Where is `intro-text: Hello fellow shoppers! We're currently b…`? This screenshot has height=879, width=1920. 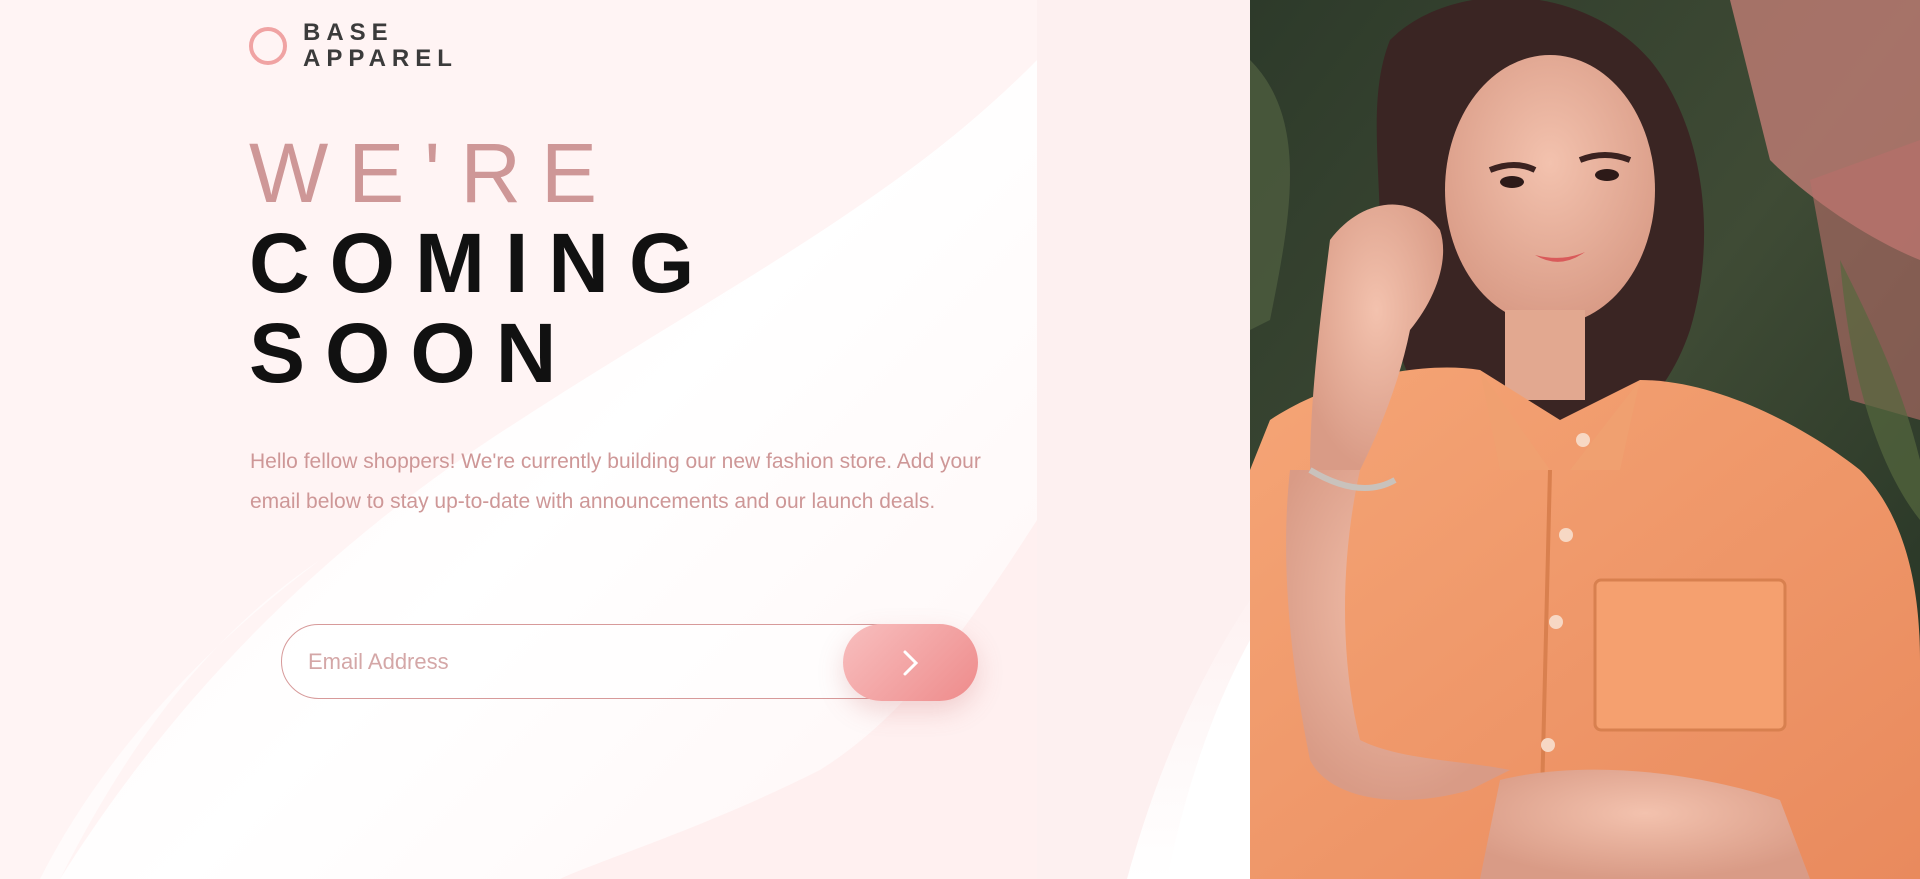
intro-text: Hello fellow shoppers! We're currently b… is located at coordinates (615, 481).